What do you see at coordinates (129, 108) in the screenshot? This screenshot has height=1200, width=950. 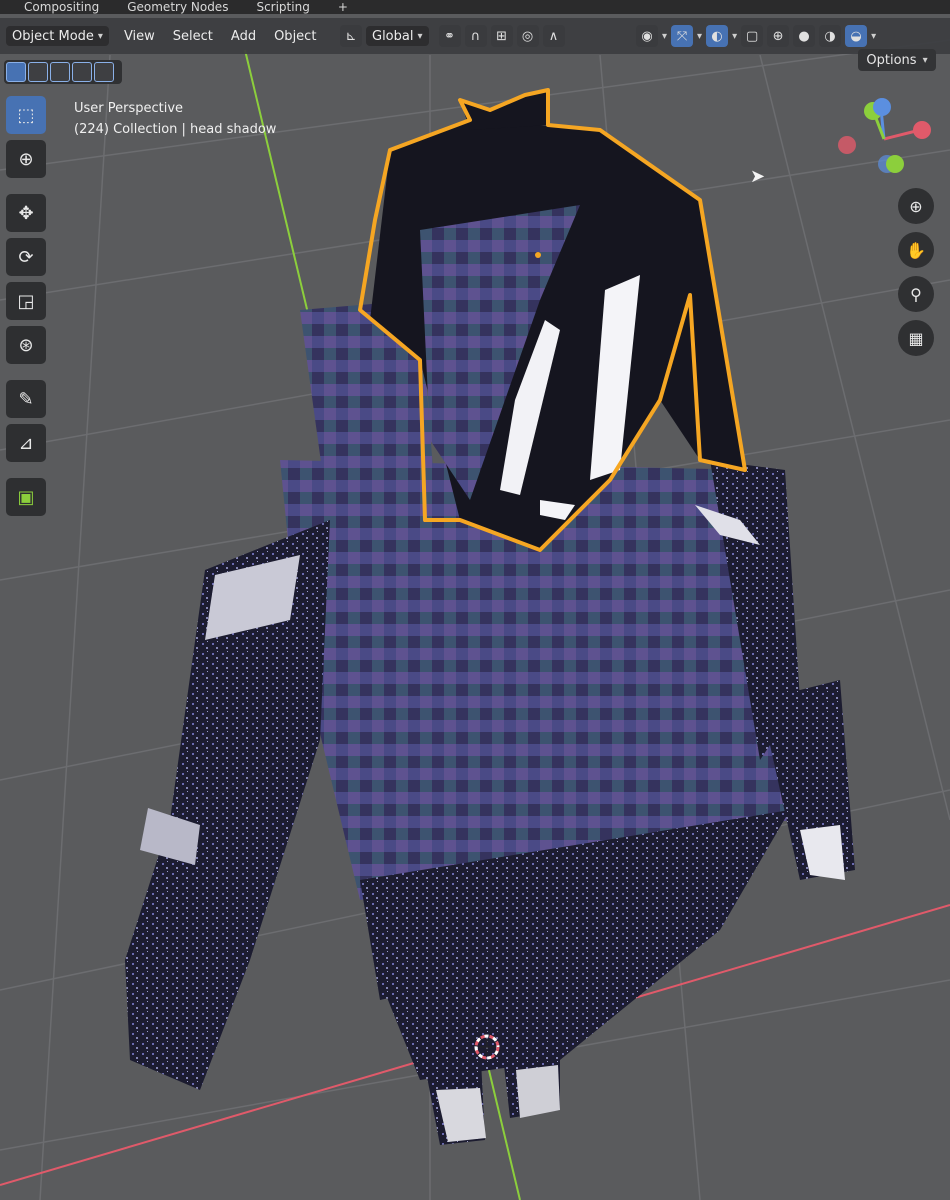 I see `perspective-label: User Perspective` at bounding box center [129, 108].